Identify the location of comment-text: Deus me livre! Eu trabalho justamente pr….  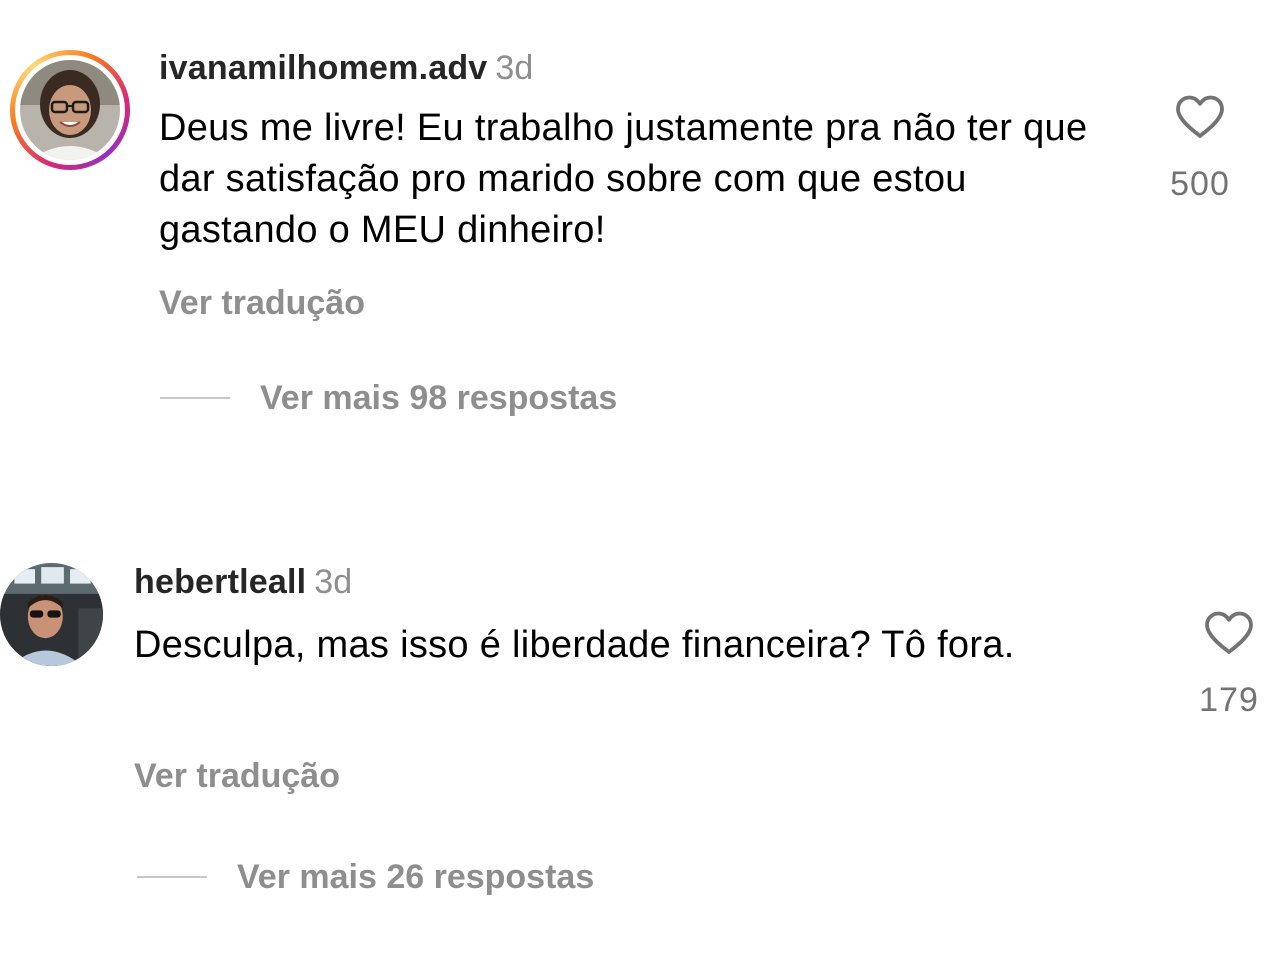
(623, 179).